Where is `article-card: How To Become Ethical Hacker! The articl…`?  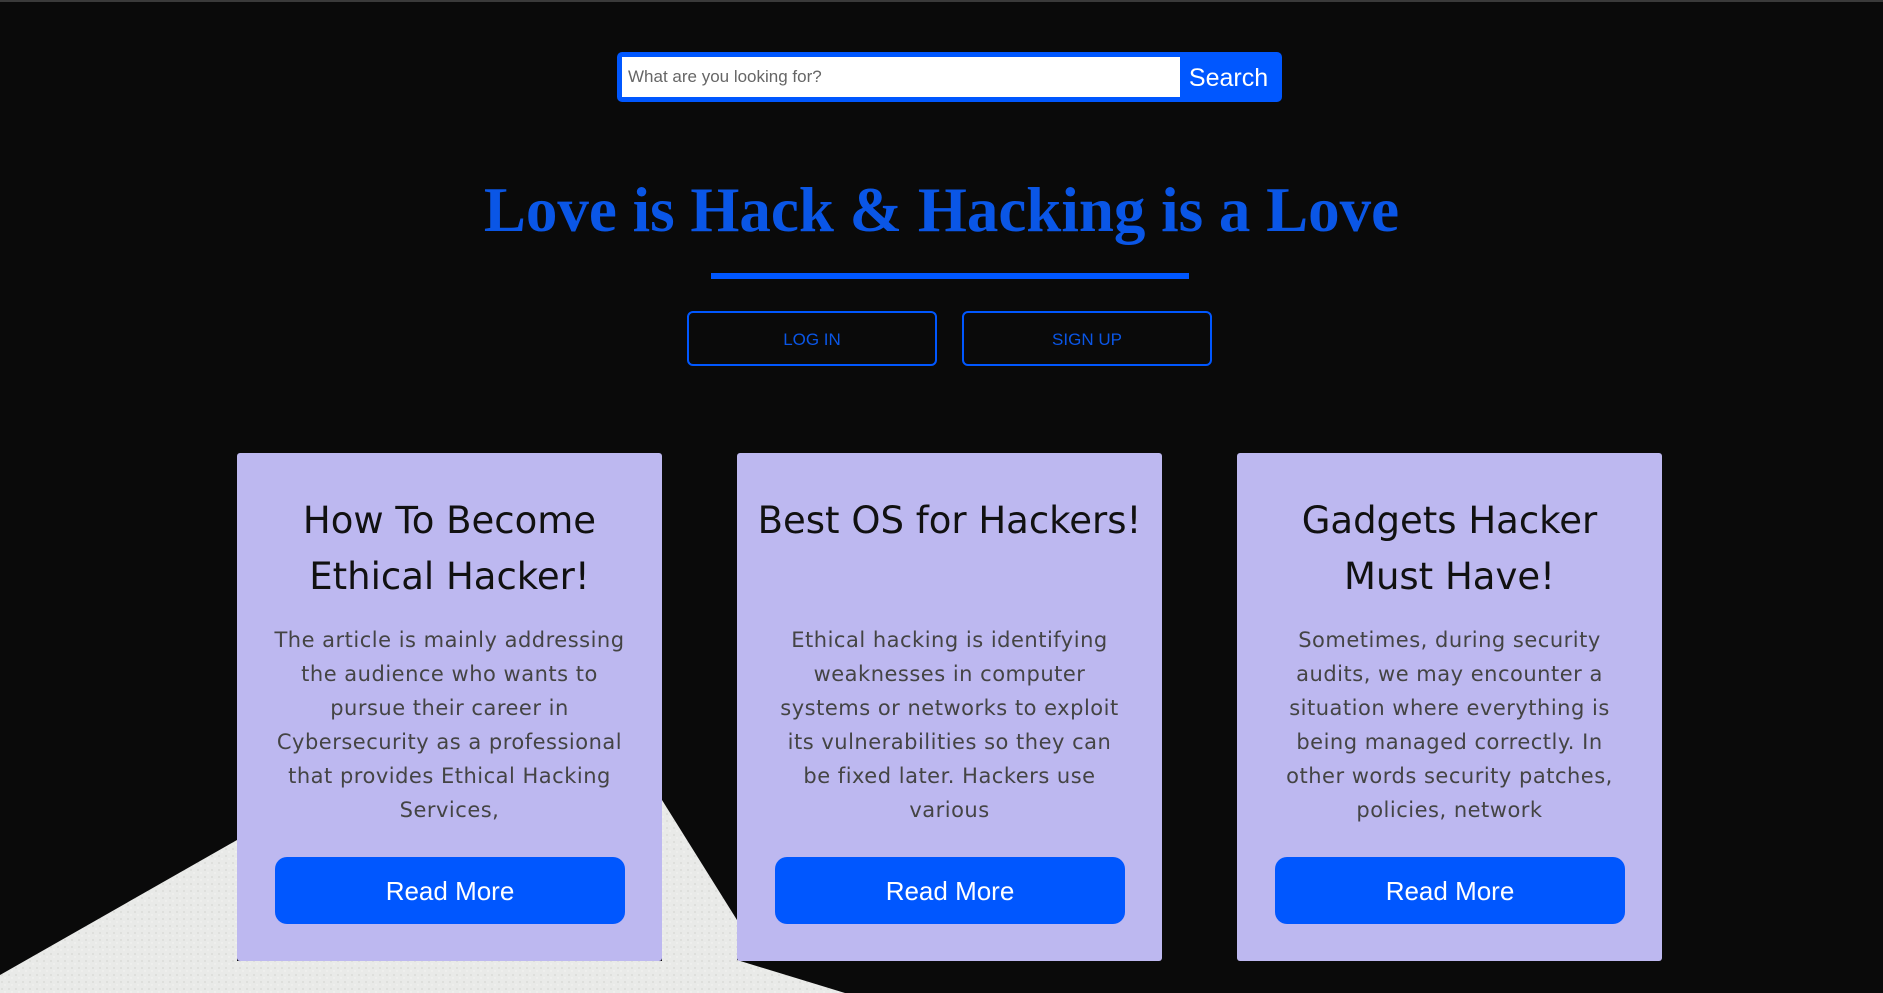 article-card: How To Become Ethical Hacker! The articl… is located at coordinates (449, 707).